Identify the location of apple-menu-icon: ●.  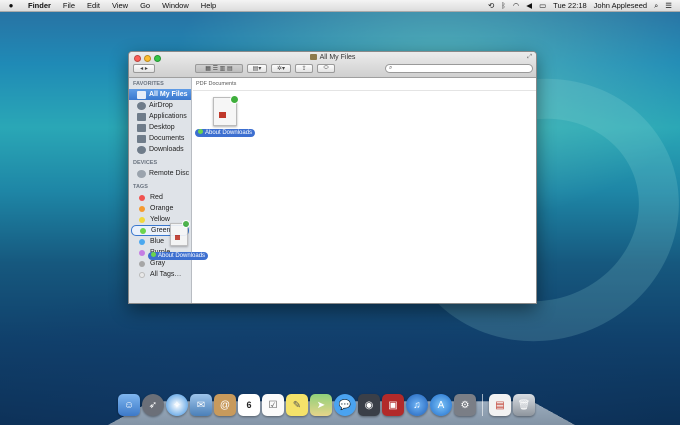
(11, 5).